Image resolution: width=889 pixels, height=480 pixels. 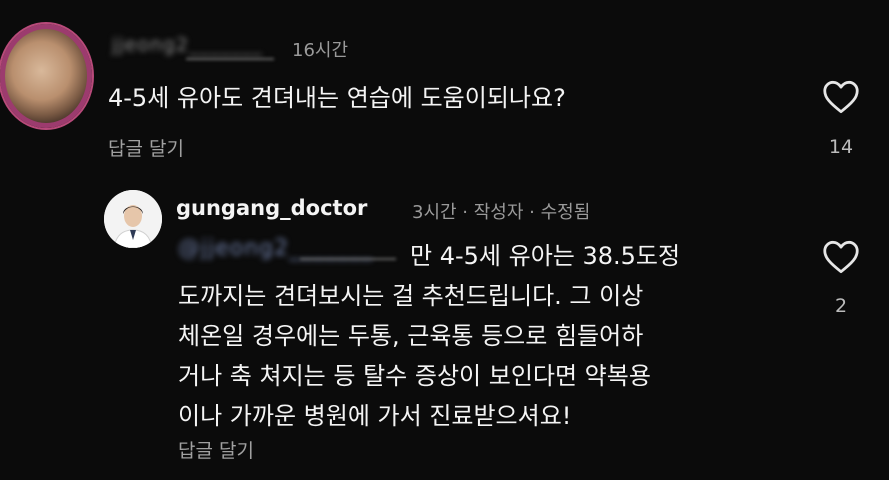 What do you see at coordinates (411, 296) in the screenshot?
I see `reply-text-line-2: 도까지는 견뎌보시는 걸 추천드립니다. 그 이상` at bounding box center [411, 296].